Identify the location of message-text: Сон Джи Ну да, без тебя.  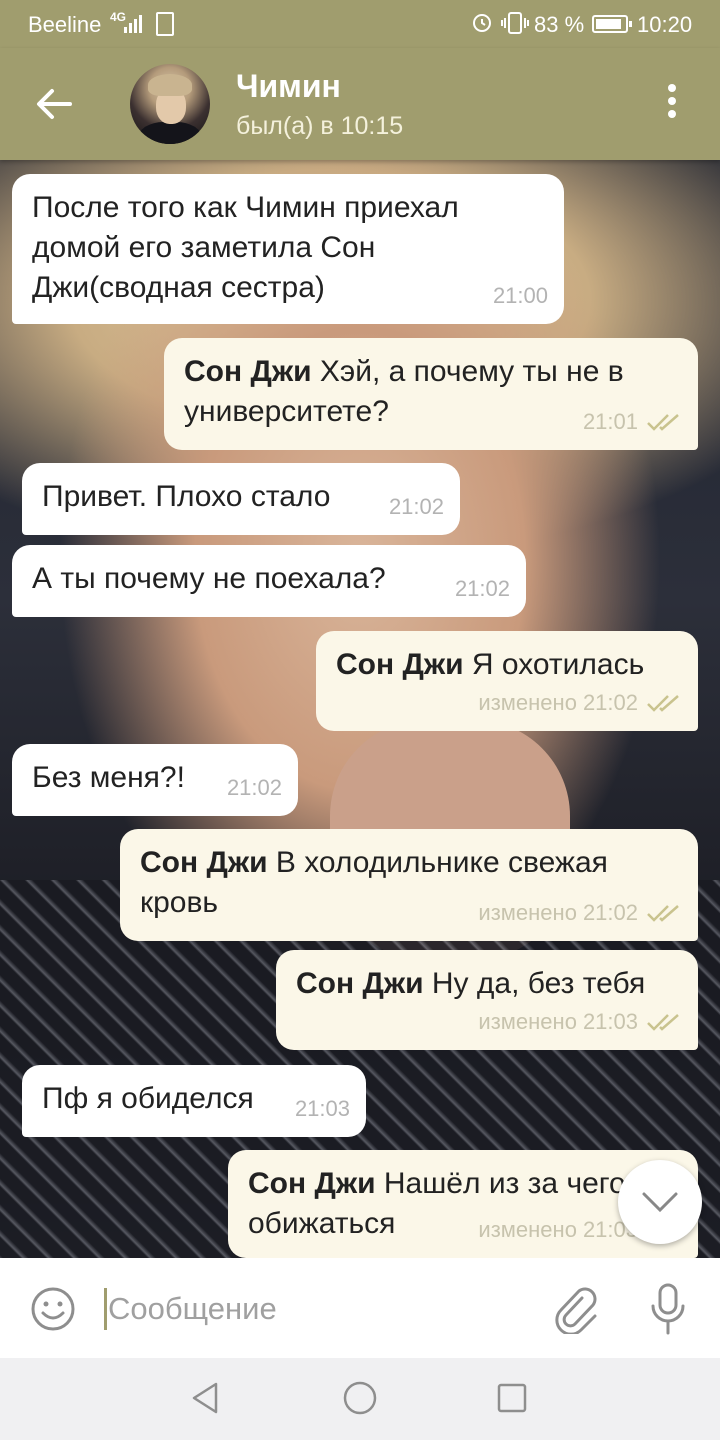
(487, 984).